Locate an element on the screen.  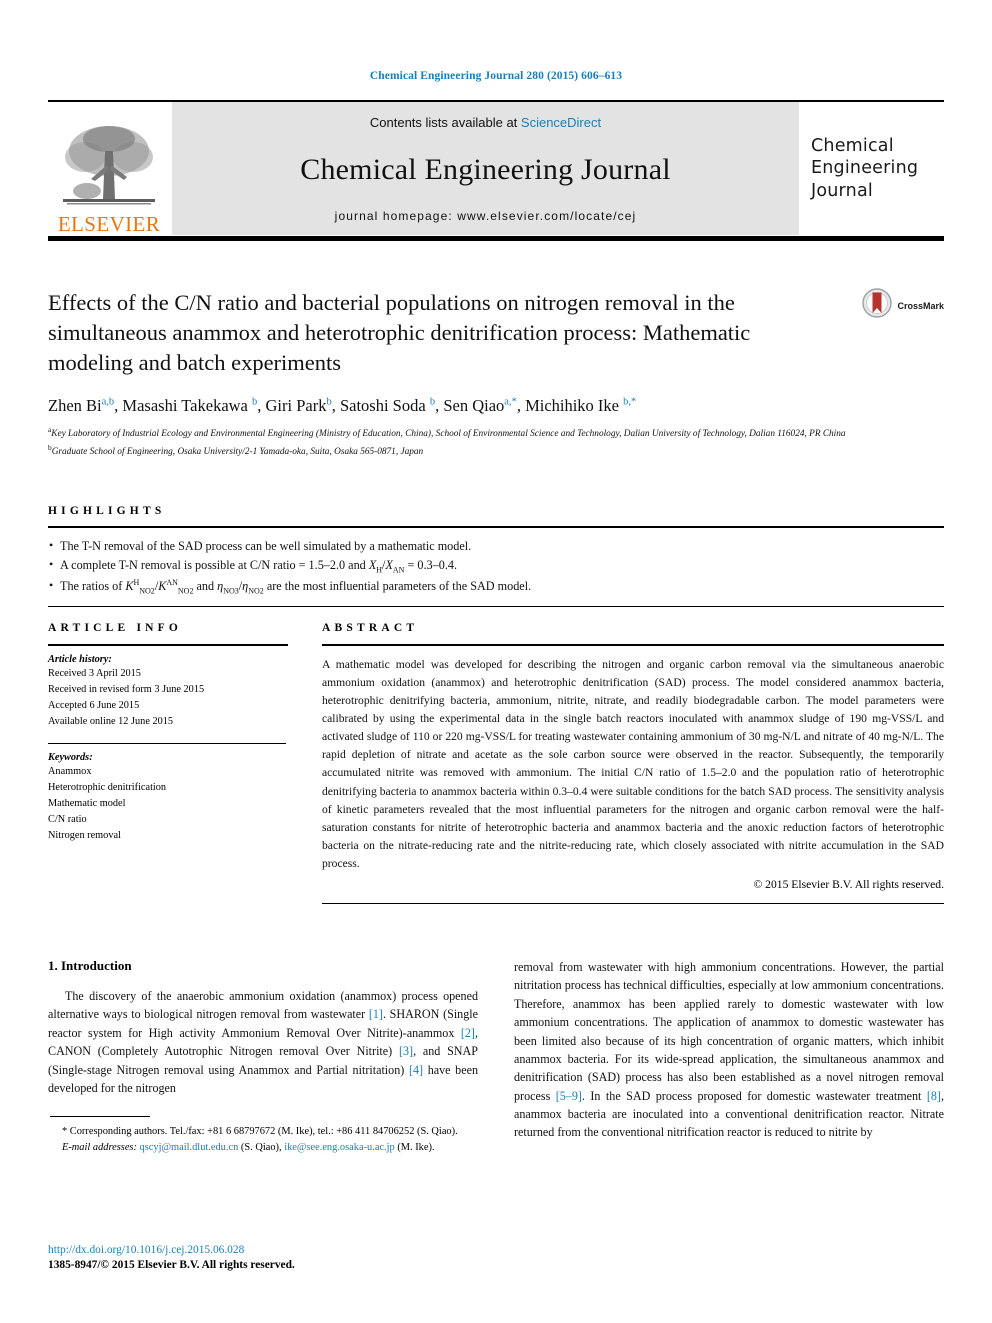
citation-ref-4: [4] is located at coordinates (416, 1070).